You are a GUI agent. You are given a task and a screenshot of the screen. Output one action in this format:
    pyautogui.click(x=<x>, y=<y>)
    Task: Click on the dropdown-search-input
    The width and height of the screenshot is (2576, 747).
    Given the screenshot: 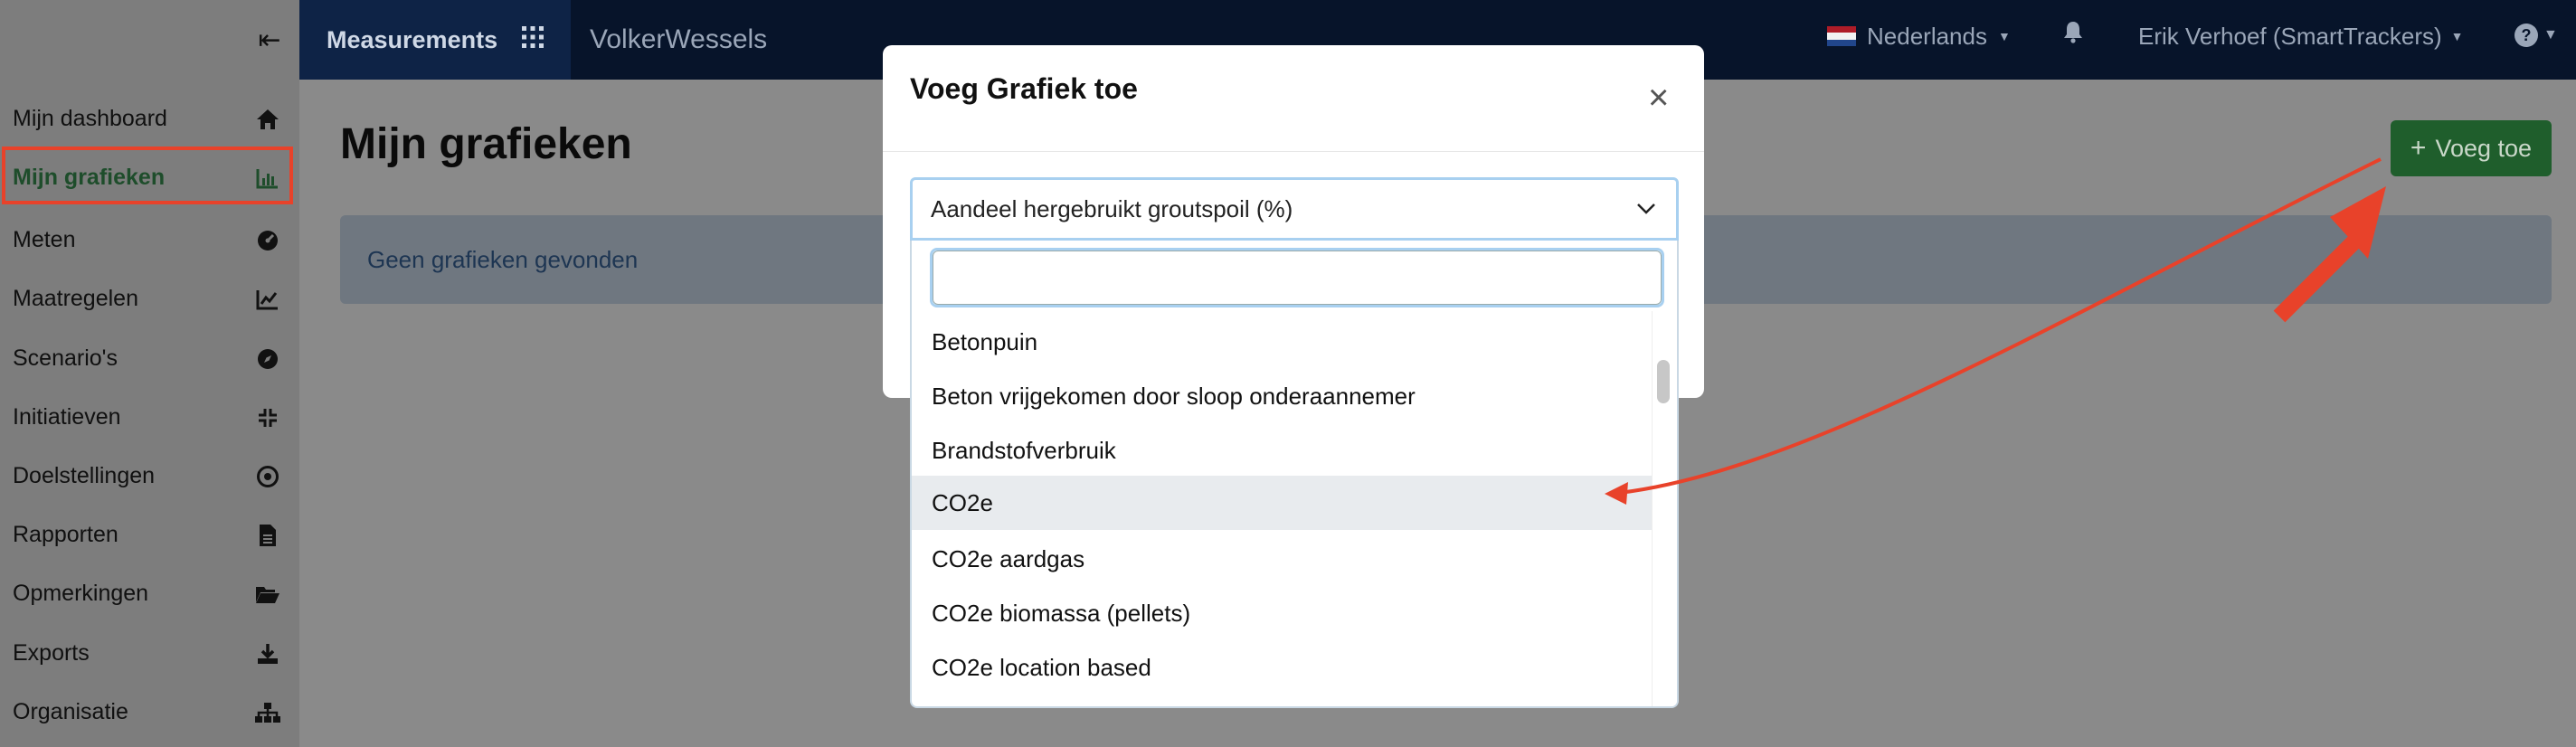 What is the action you would take?
    pyautogui.click(x=1297, y=278)
    